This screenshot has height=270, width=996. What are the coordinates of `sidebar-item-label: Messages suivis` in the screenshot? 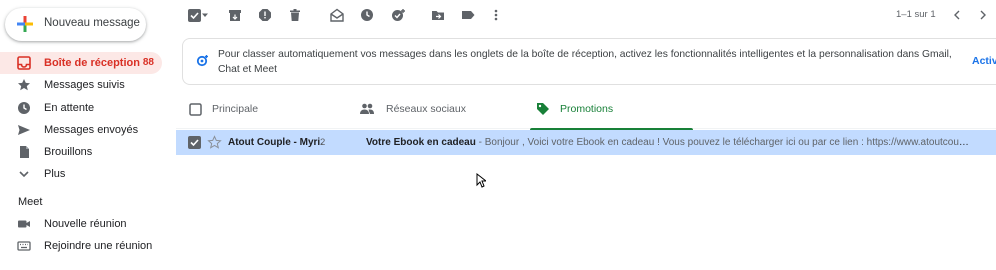 It's located at (84, 85).